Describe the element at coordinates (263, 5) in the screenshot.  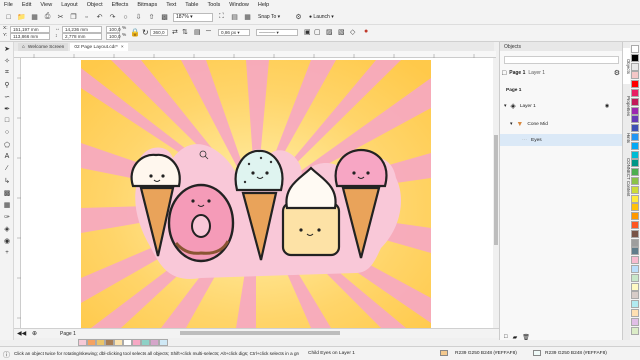
I see `menu-item-help: Help` at that location.